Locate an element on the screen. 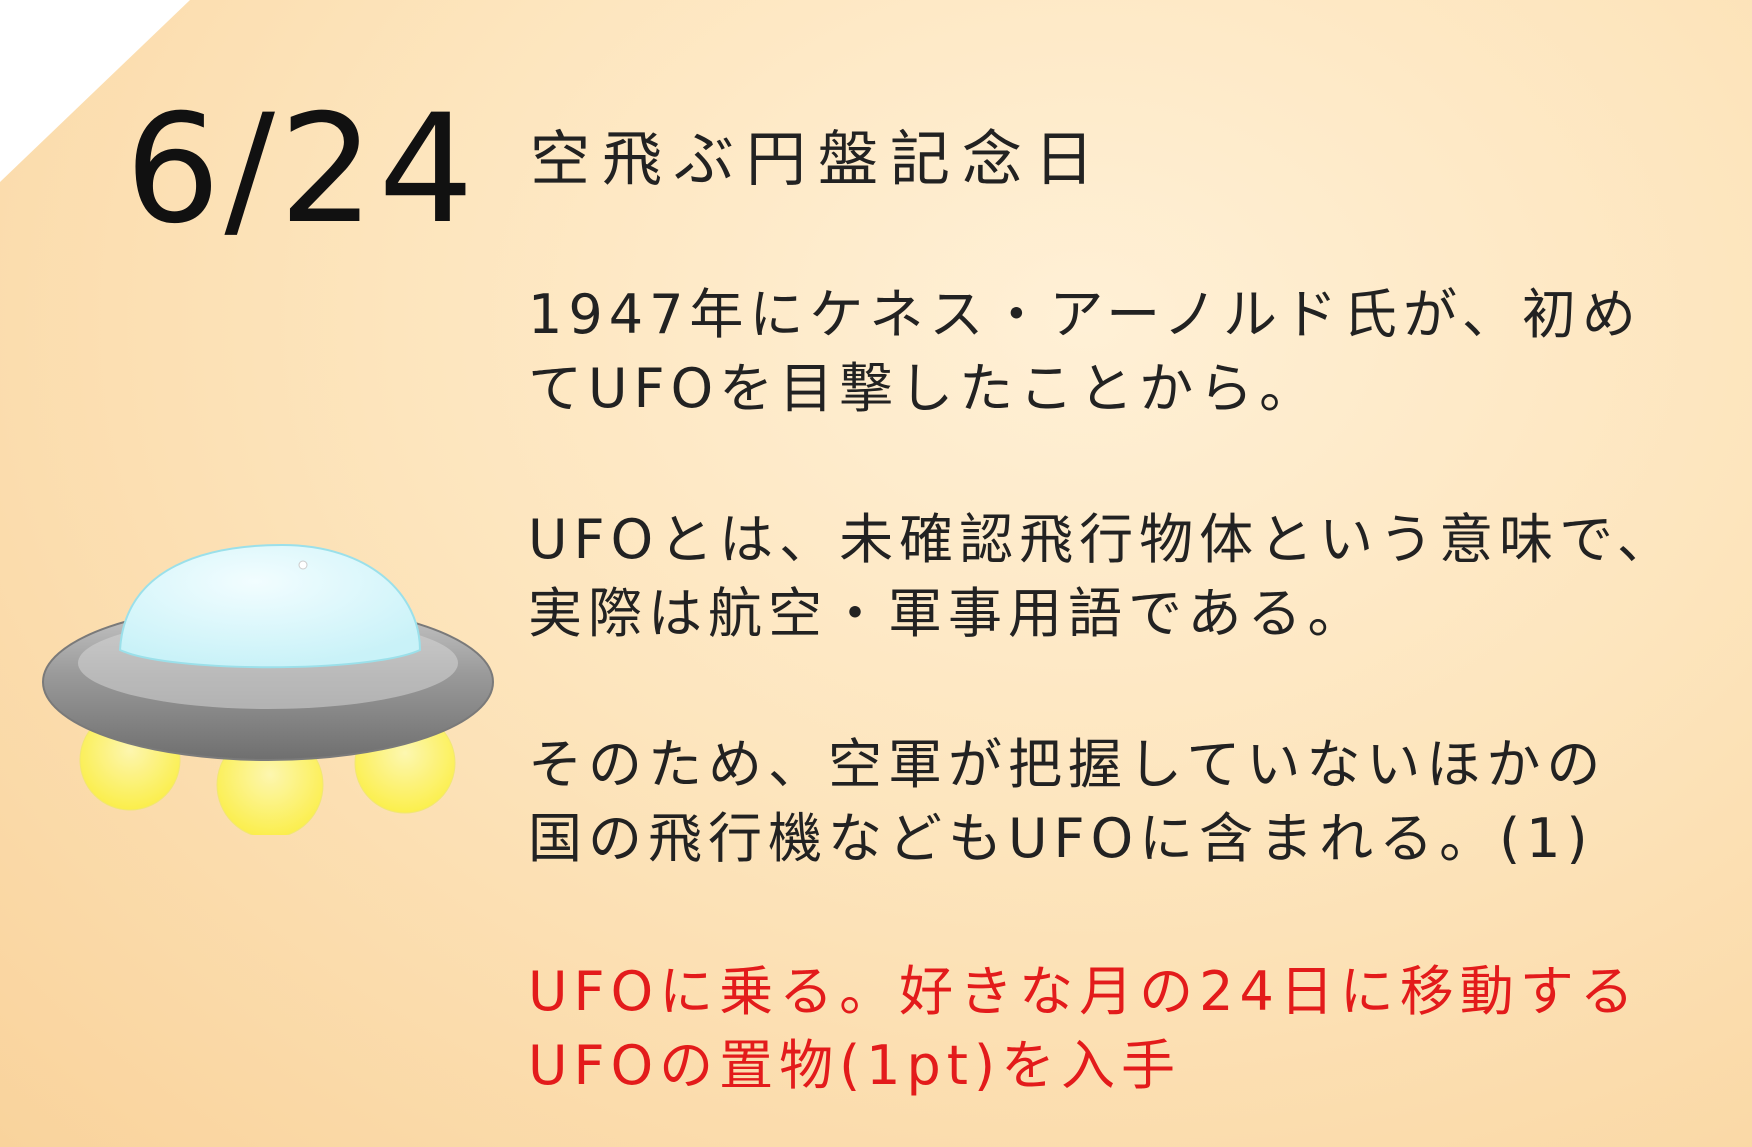  paragraph-line: 実際は航空・軍事用語である。 is located at coordinates (948, 613).